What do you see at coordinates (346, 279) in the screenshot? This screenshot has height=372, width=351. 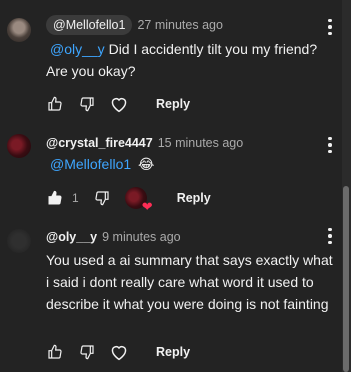 I see `scrollbar-thumb` at bounding box center [346, 279].